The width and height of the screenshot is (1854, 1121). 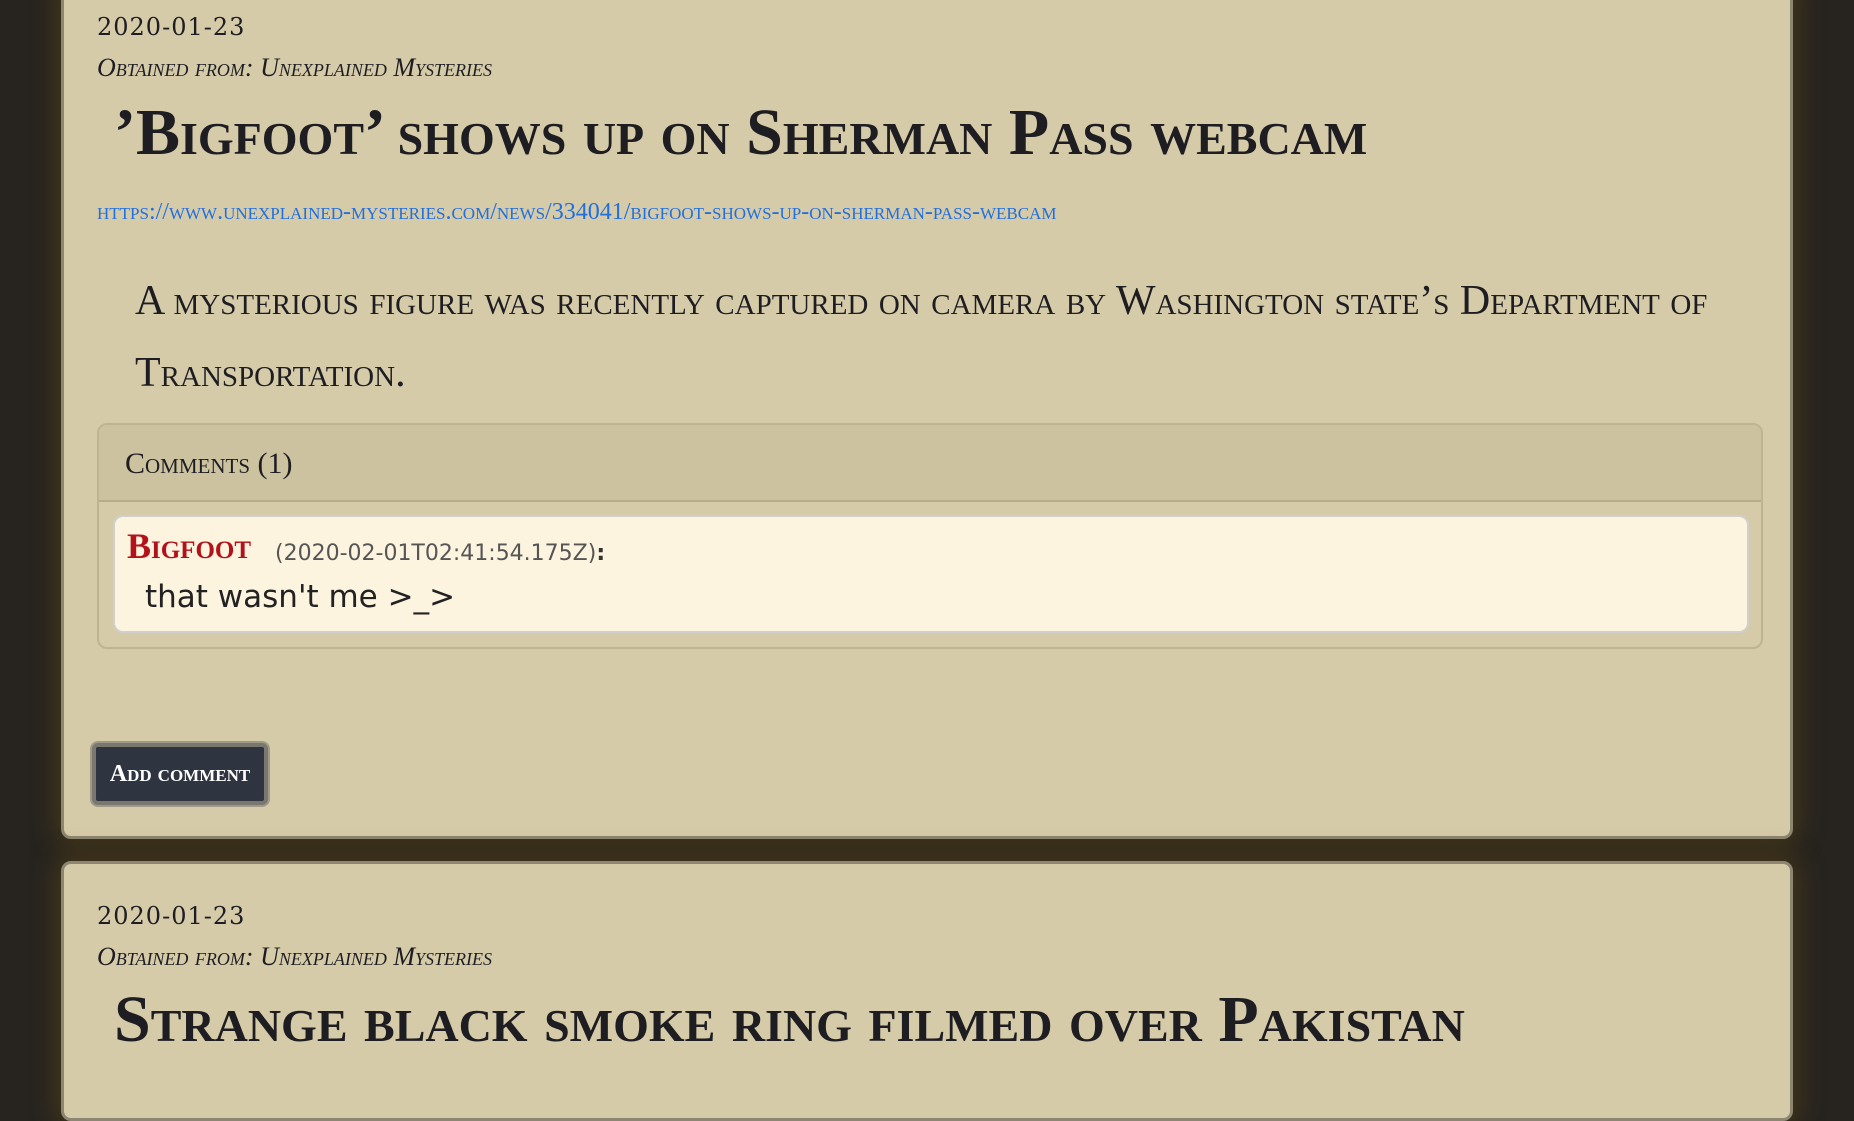 I want to click on comment-timestamp-value: (2020-02-01T02:41:54.175Z), so click(x=436, y=553).